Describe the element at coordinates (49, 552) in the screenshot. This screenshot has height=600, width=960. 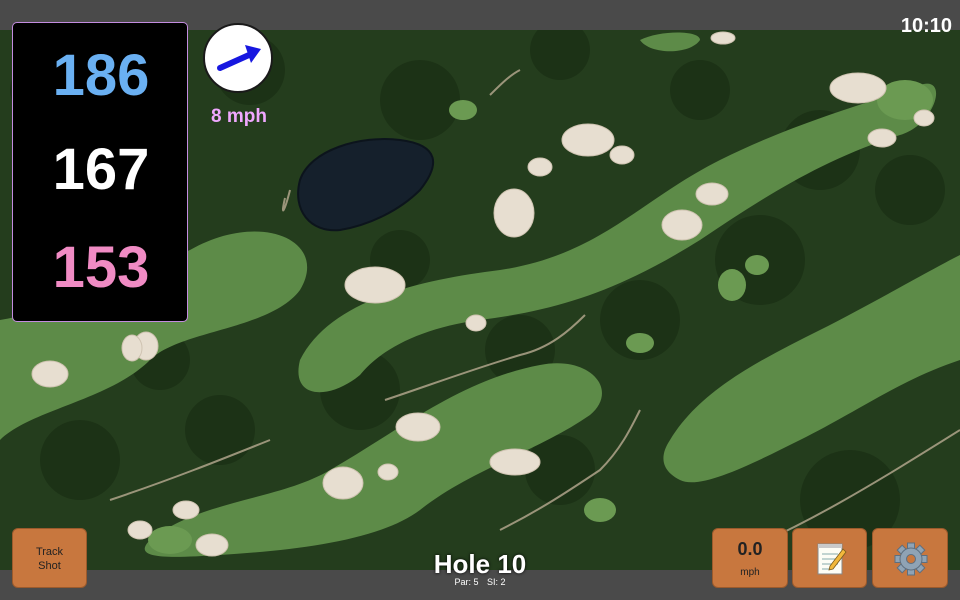
I see `track-shot-label-line1: Track` at that location.